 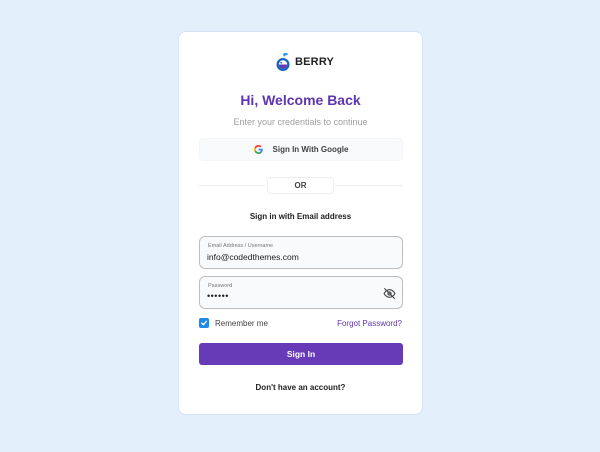 I want to click on email-field: Email Address / Username, so click(x=301, y=252).